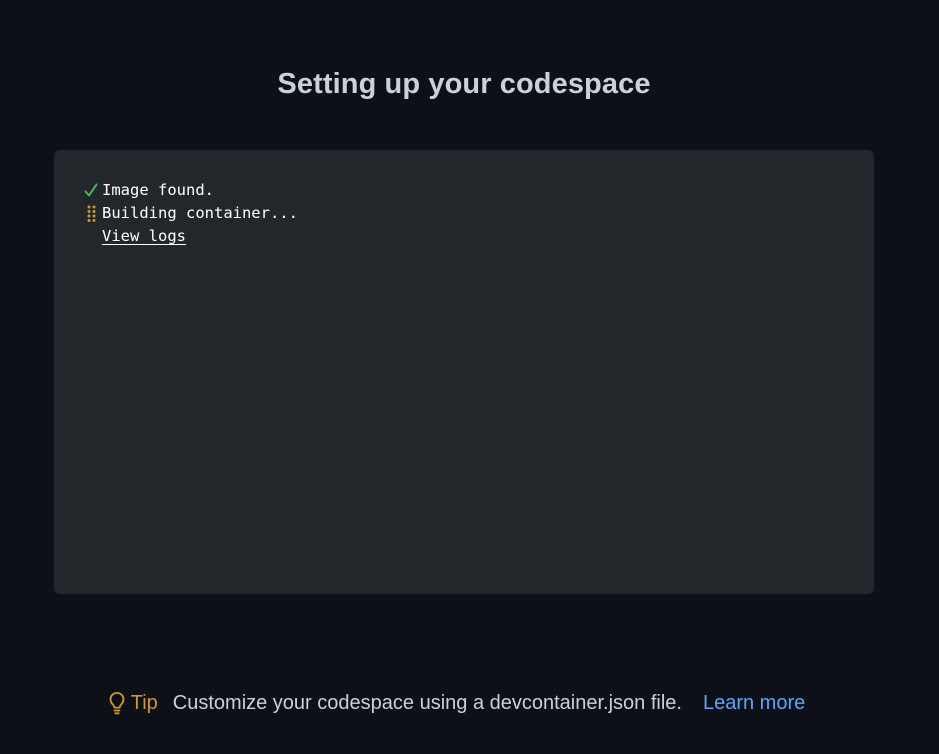 This screenshot has height=754, width=939. I want to click on page-title: Setting up your codespace, so click(464, 84).